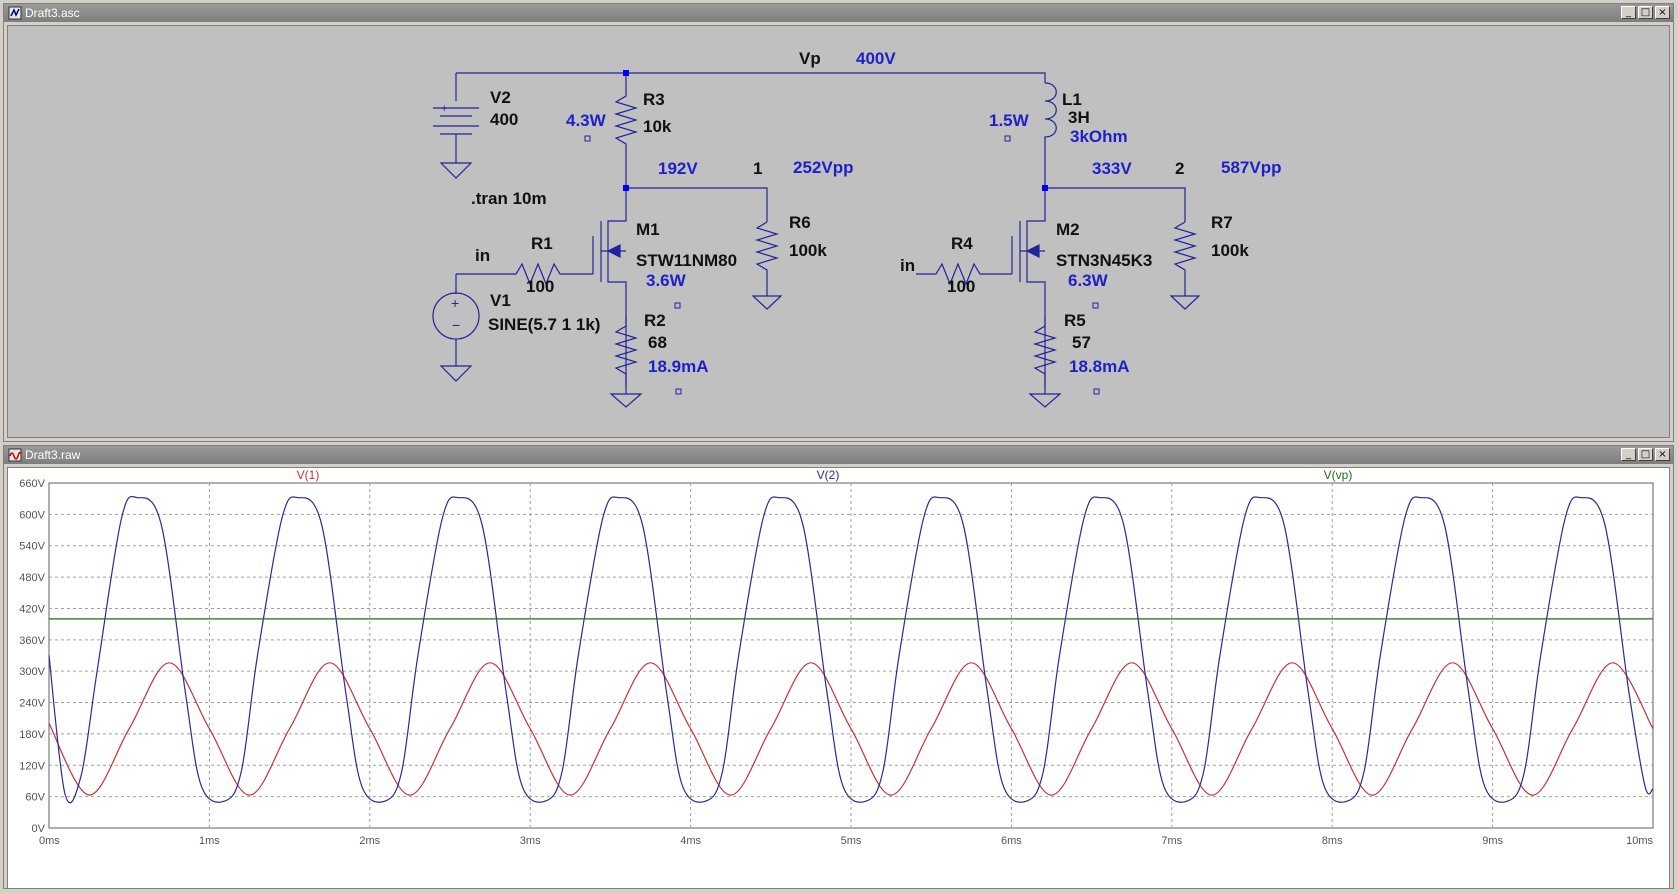 The height and width of the screenshot is (893, 1677). Describe the element at coordinates (1179, 168) in the screenshot. I see `node2-label: 2` at that location.